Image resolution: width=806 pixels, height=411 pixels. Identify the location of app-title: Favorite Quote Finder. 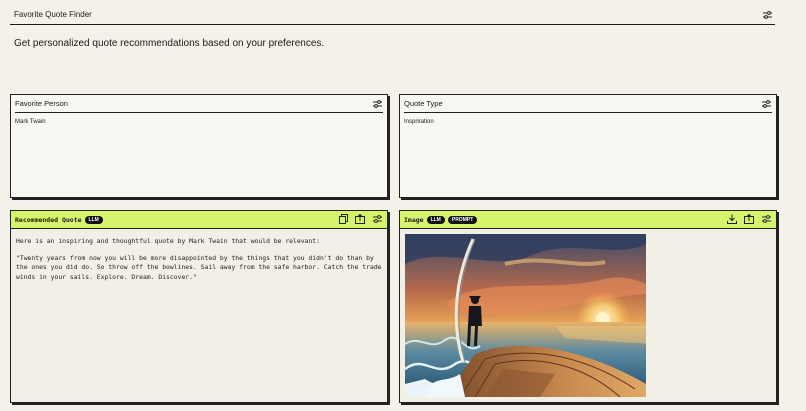
(53, 14).